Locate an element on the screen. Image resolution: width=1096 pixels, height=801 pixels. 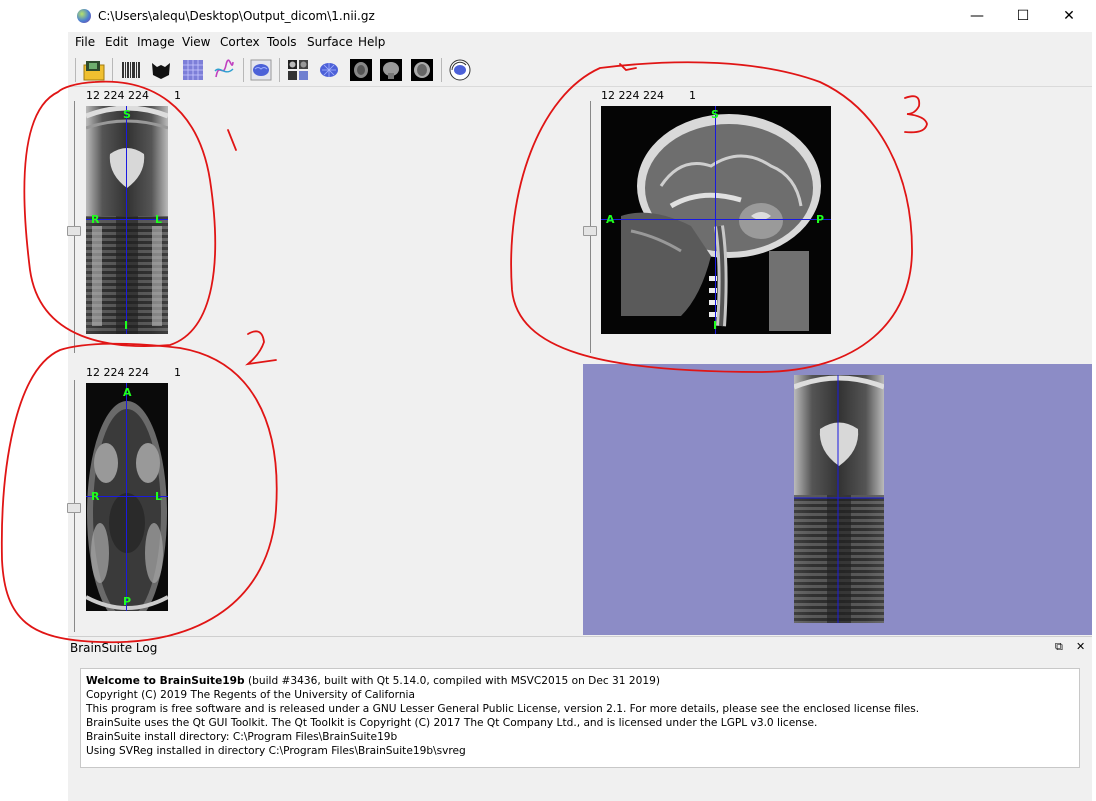
sagittal-slice-image is located at coordinates (716, 220).